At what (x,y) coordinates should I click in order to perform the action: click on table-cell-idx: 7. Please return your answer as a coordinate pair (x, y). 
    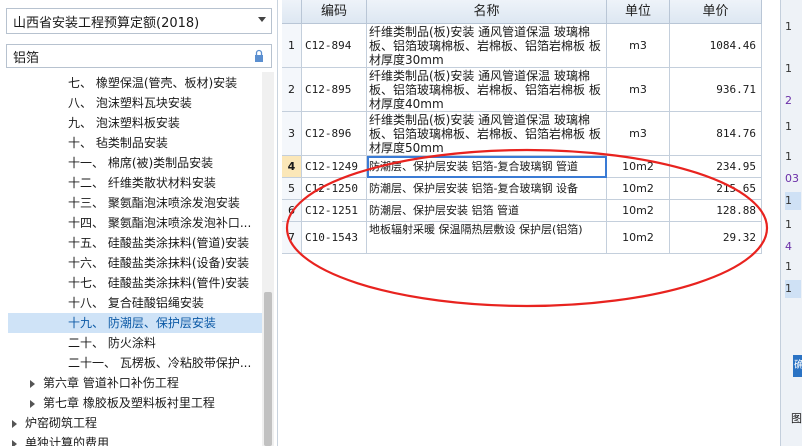
    Looking at the image, I should click on (292, 238).